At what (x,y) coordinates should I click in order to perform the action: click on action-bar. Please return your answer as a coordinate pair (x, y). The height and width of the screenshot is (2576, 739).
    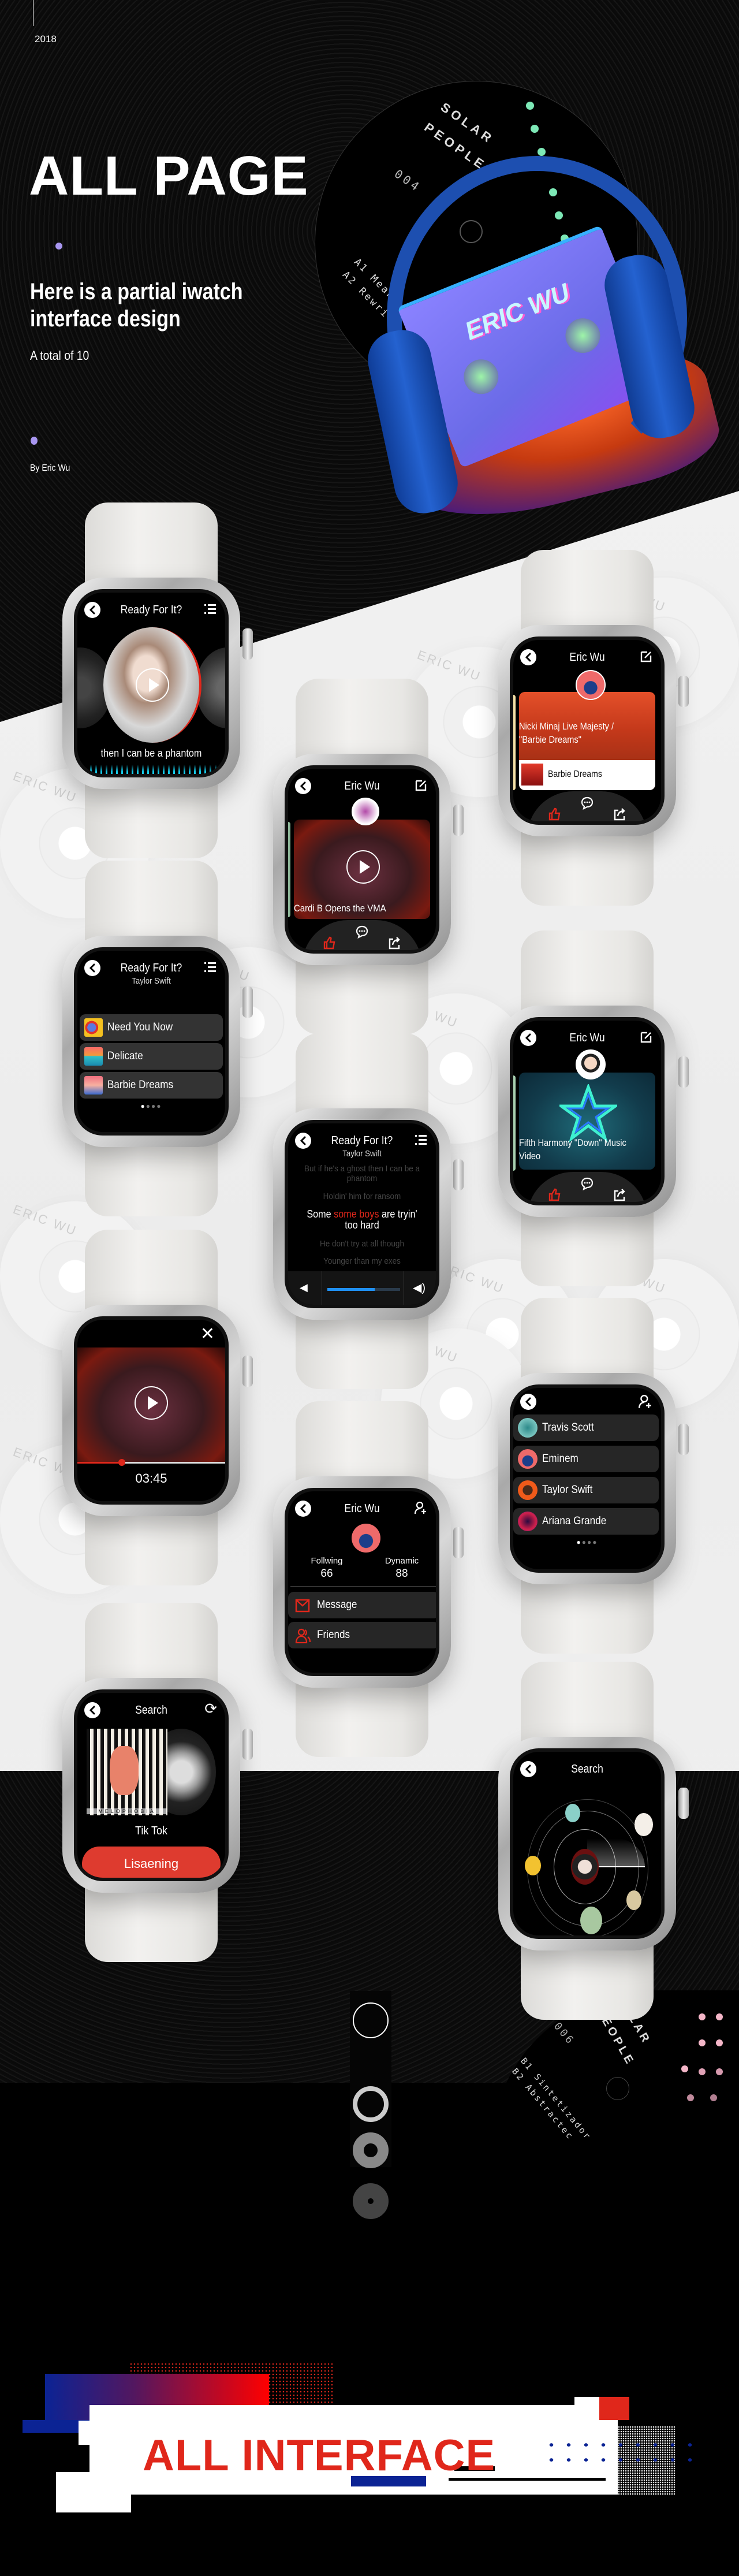
    Looking at the image, I should click on (587, 1187).